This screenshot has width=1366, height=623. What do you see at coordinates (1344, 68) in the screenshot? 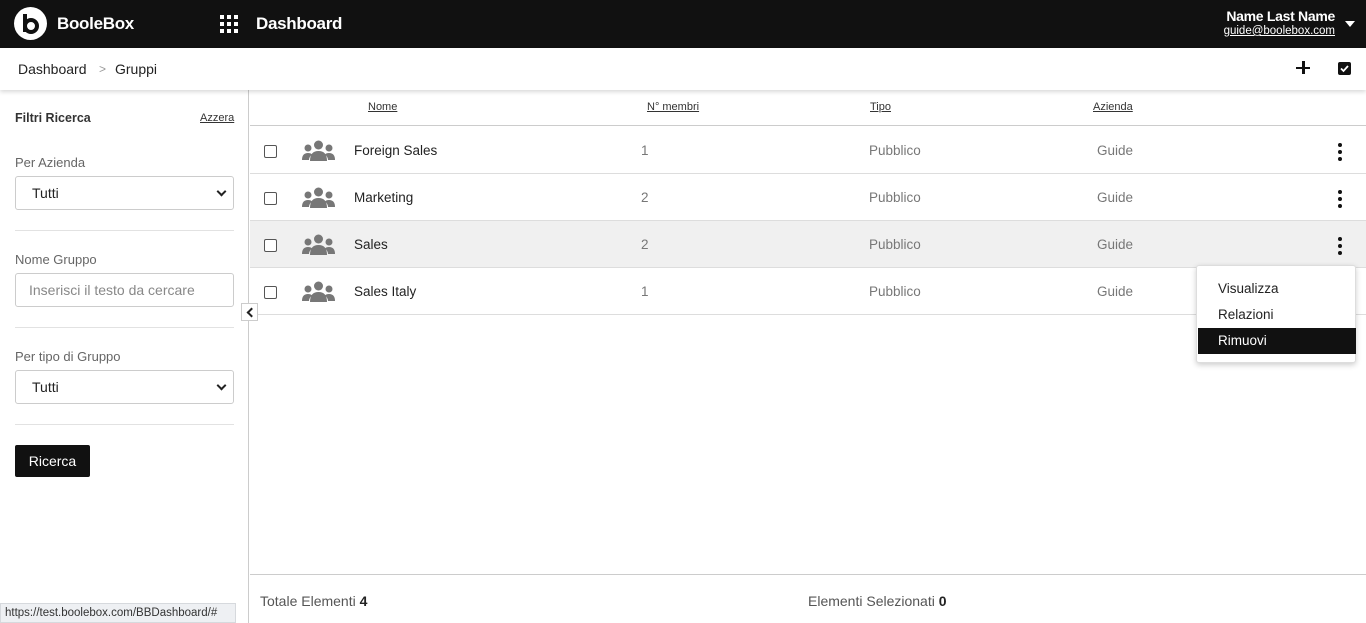
I see `select-checkbox-icon` at bounding box center [1344, 68].